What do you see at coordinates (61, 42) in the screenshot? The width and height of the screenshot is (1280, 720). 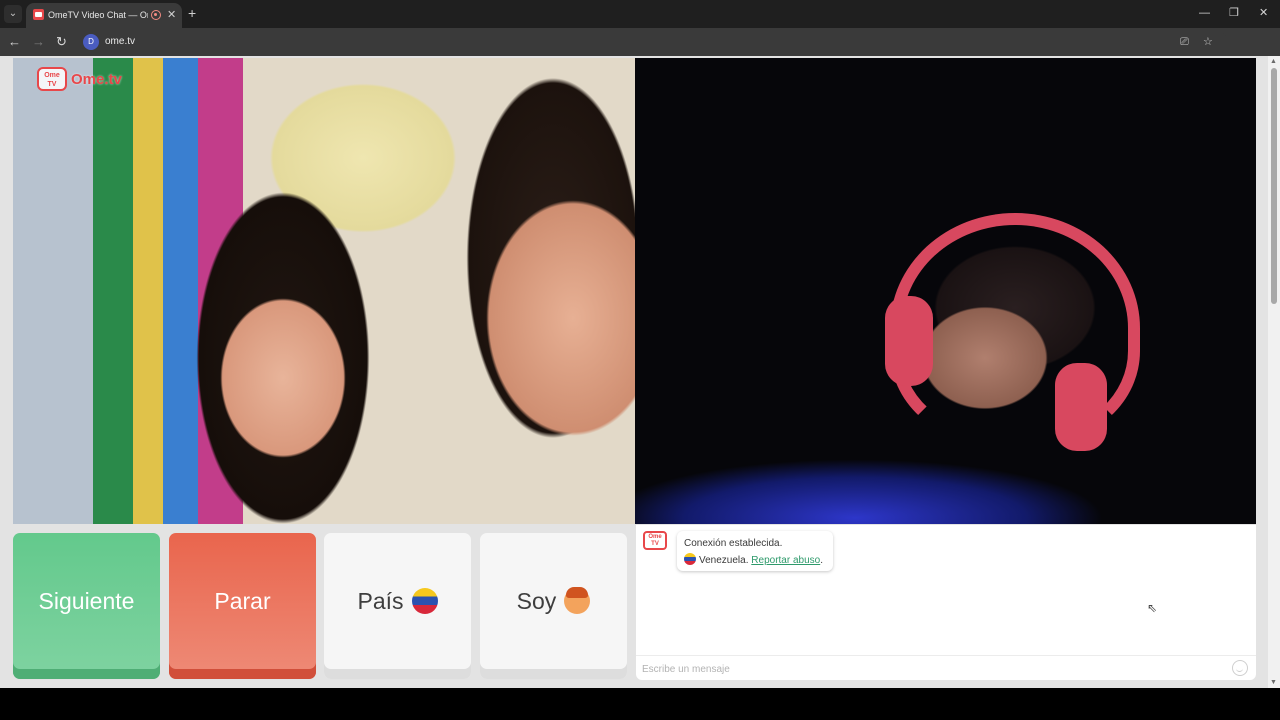 I see `reload-button: ↻` at bounding box center [61, 42].